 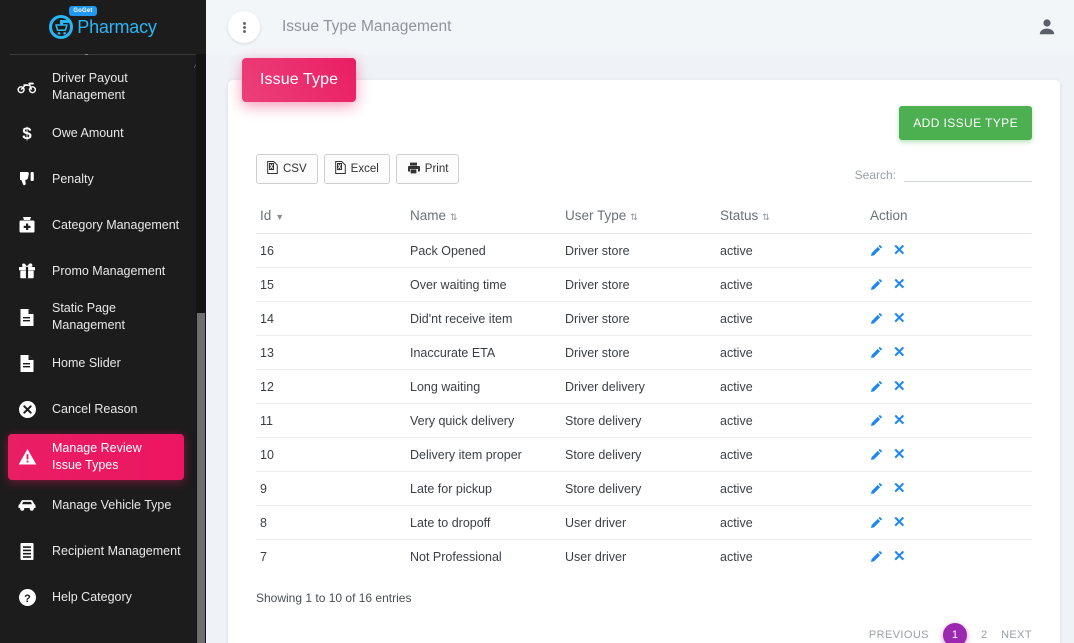 What do you see at coordinates (331, 420) in the screenshot?
I see `cell-id: 11` at bounding box center [331, 420].